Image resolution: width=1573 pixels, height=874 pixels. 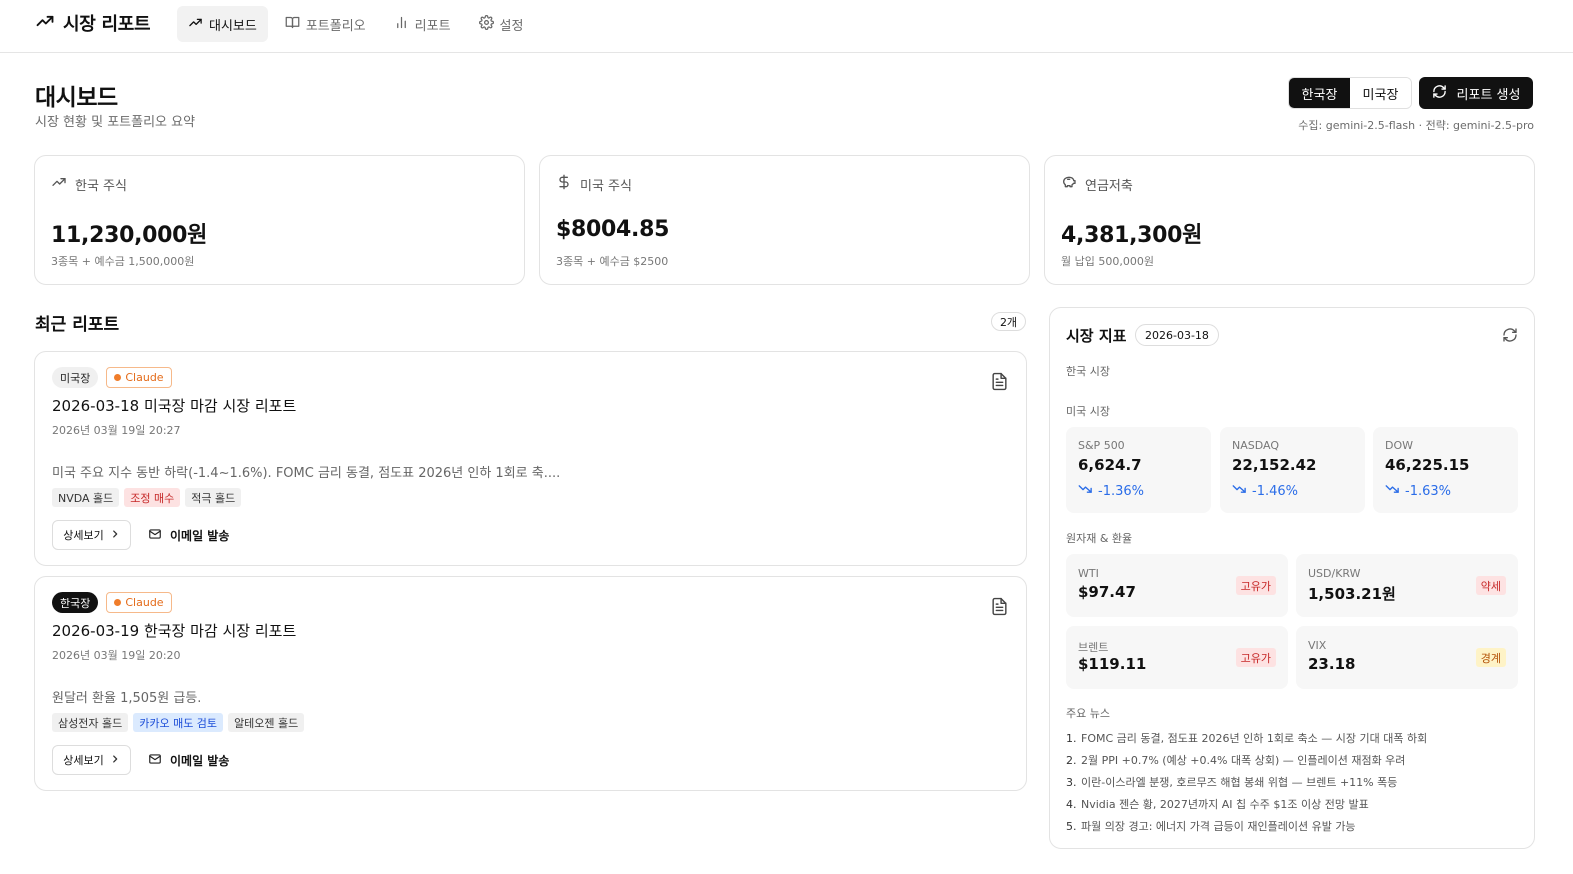 I want to click on index-card-nasdaq: NASDAQ 22,152.42 -1.46%, so click(x=1292, y=470).